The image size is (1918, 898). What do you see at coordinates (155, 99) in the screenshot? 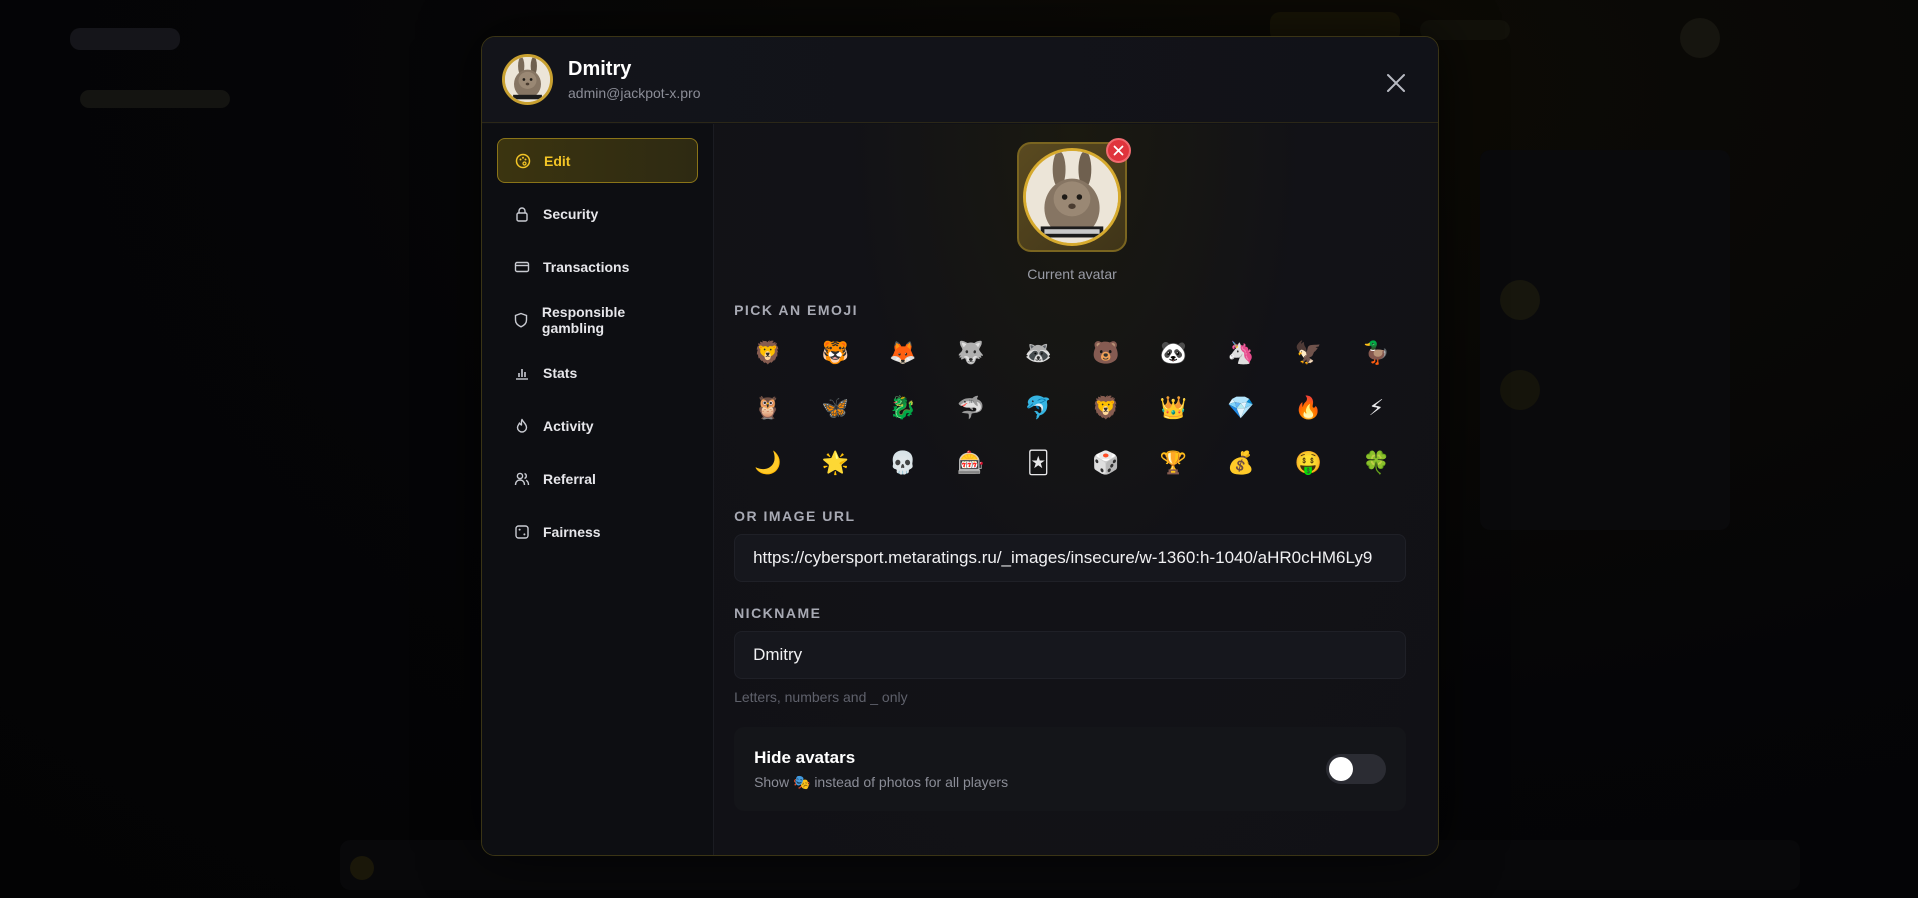
I see `backdrop-title` at bounding box center [155, 99].